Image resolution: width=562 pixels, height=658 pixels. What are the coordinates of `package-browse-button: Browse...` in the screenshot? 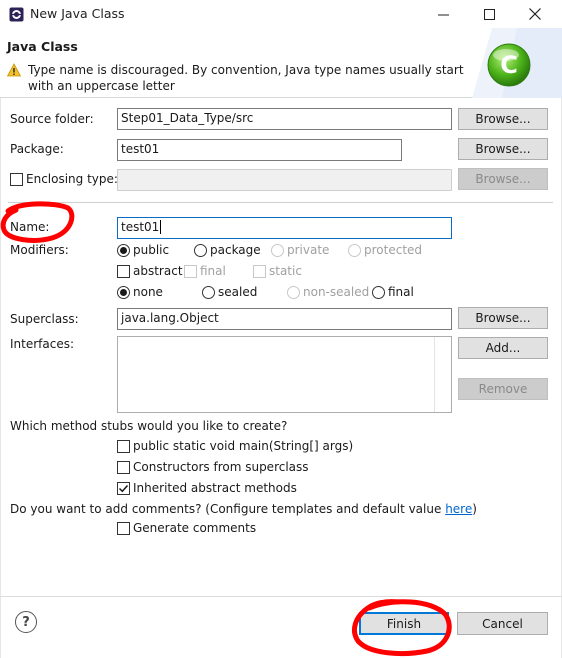 It's located at (503, 149).